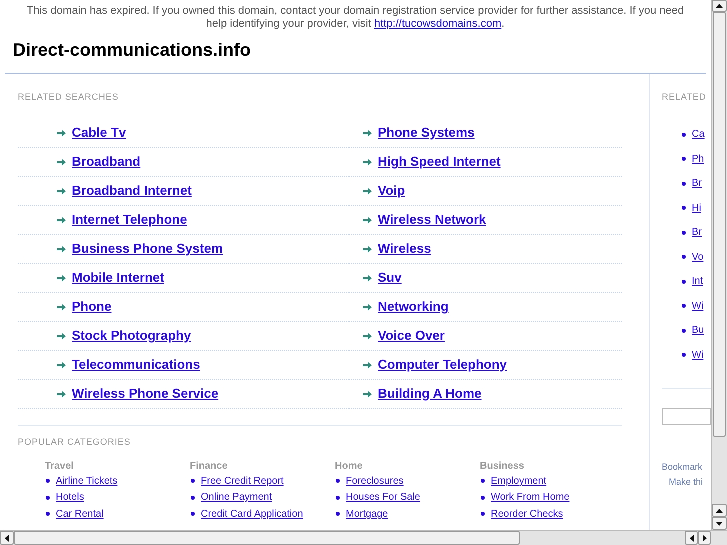 The width and height of the screenshot is (727, 545). I want to click on search-link: Voice Over, so click(411, 336).